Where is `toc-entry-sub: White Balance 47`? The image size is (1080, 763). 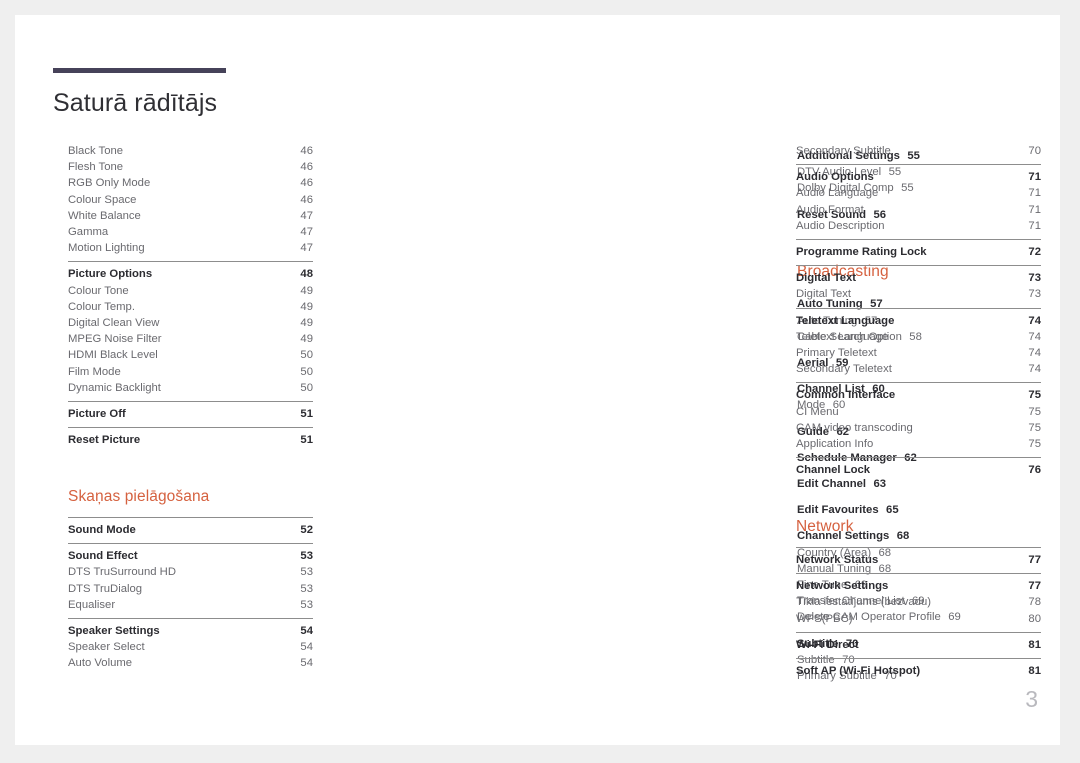 toc-entry-sub: White Balance 47 is located at coordinates (190, 216).